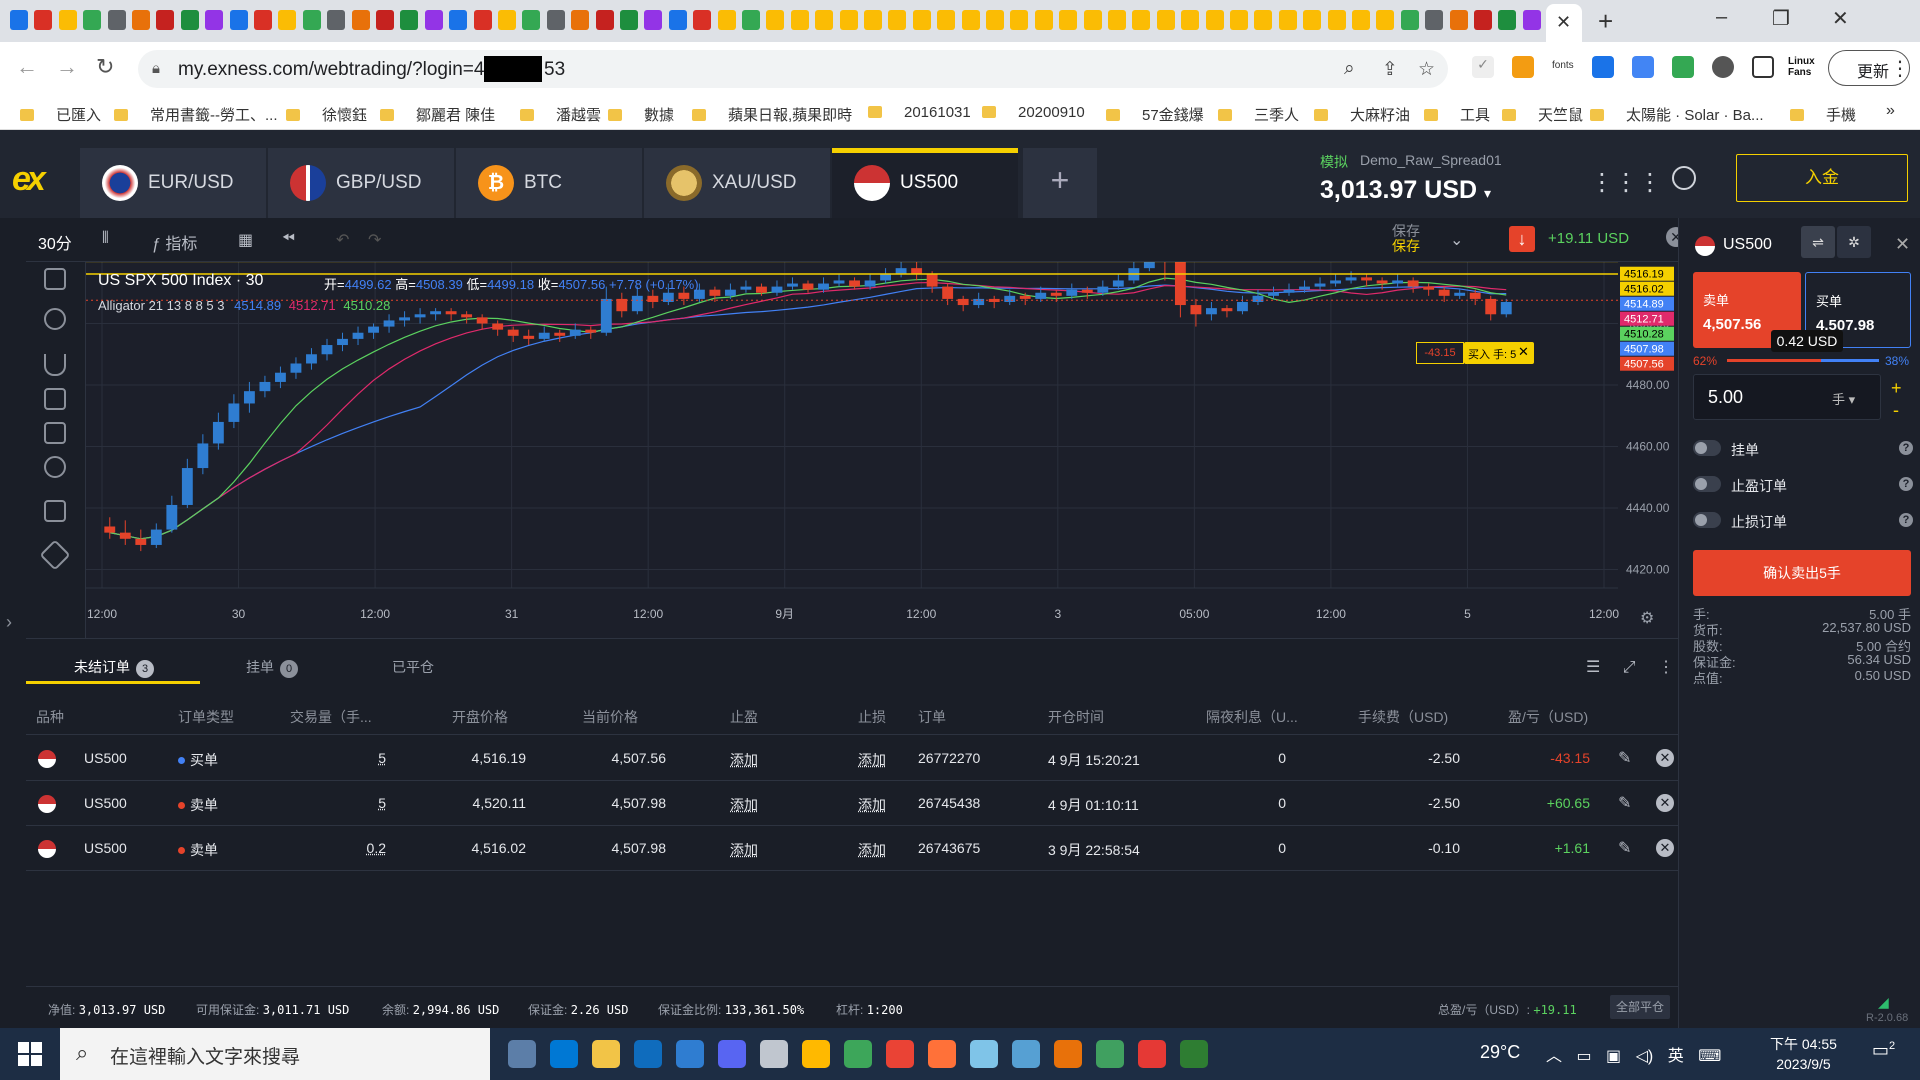 This screenshot has height=1080, width=1920. What do you see at coordinates (641, 114) in the screenshot?
I see `bookmark-folder: 數據` at bounding box center [641, 114].